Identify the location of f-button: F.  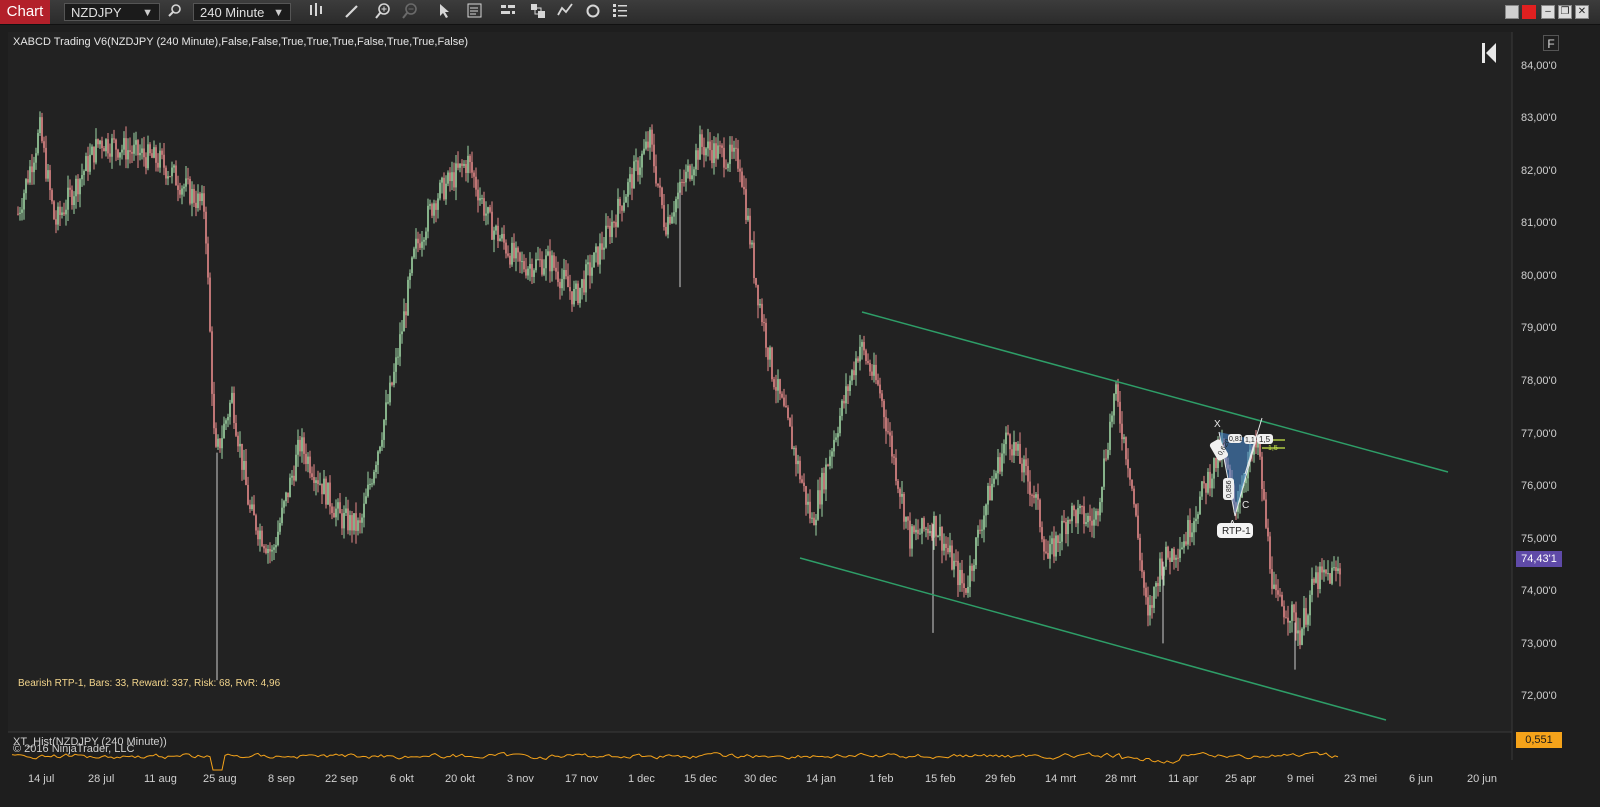
(1551, 43).